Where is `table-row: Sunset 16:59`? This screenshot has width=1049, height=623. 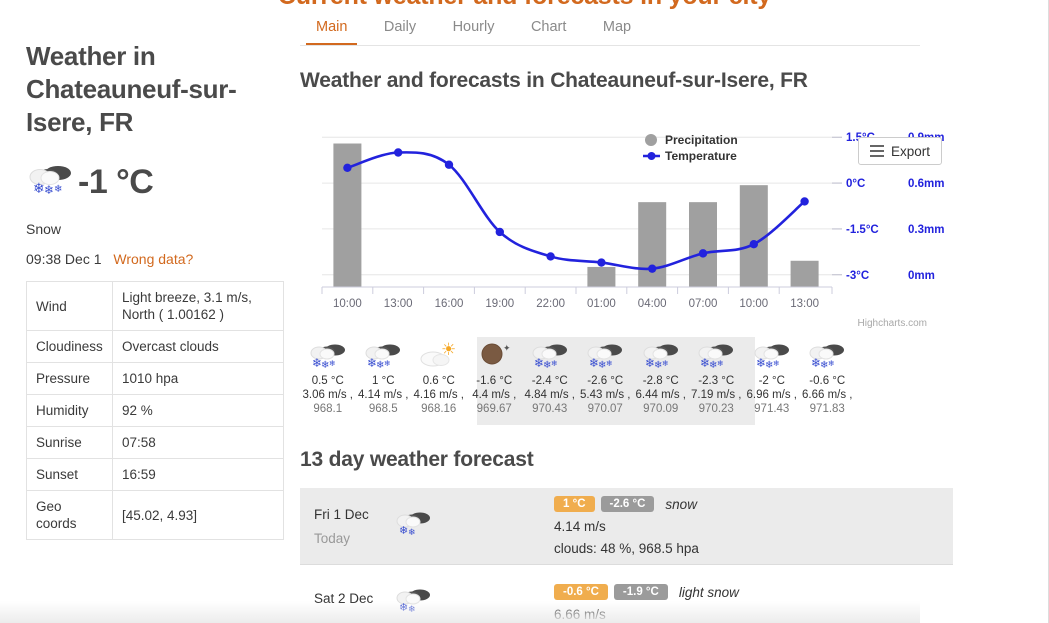 table-row: Sunset 16:59 is located at coordinates (155, 474).